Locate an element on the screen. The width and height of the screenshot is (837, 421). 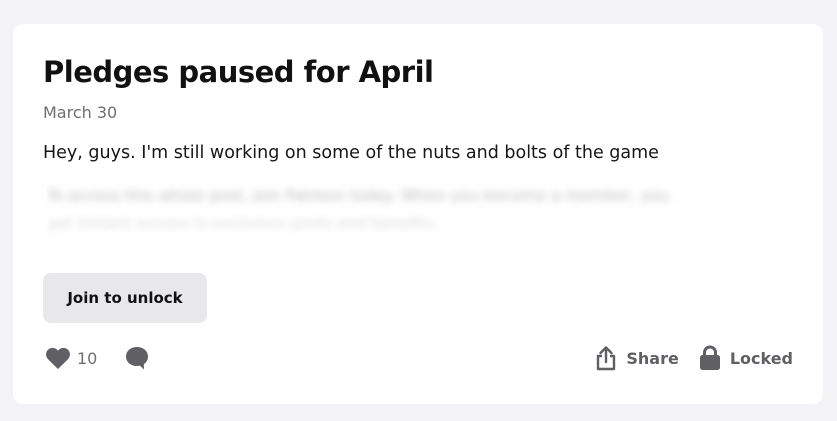
like-button: 10 is located at coordinates (71, 358).